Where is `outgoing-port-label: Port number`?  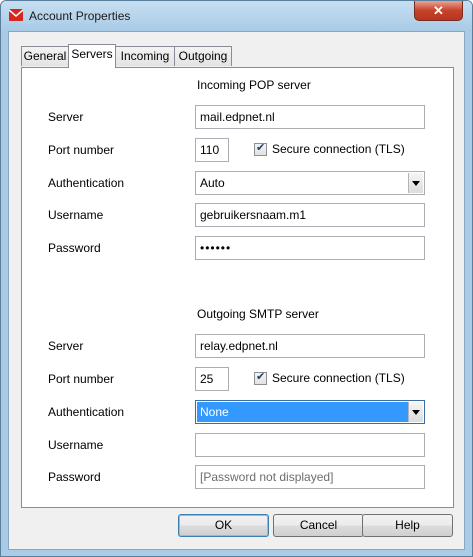 outgoing-port-label: Port number is located at coordinates (81, 379).